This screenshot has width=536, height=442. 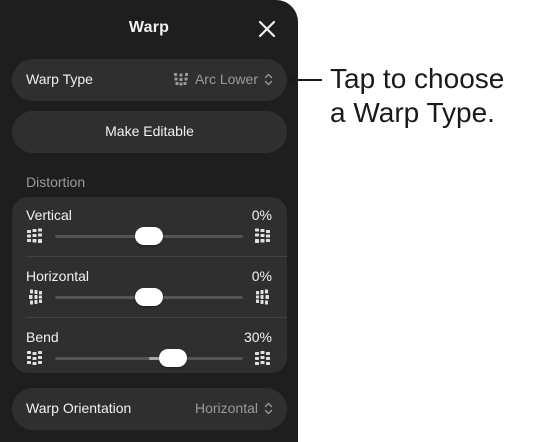 What do you see at coordinates (305, 80) in the screenshot?
I see `callout-line` at bounding box center [305, 80].